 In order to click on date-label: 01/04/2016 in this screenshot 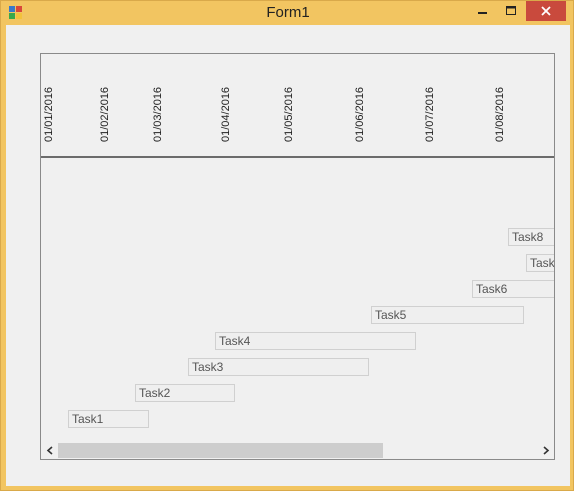, I will do `click(226, 114)`.